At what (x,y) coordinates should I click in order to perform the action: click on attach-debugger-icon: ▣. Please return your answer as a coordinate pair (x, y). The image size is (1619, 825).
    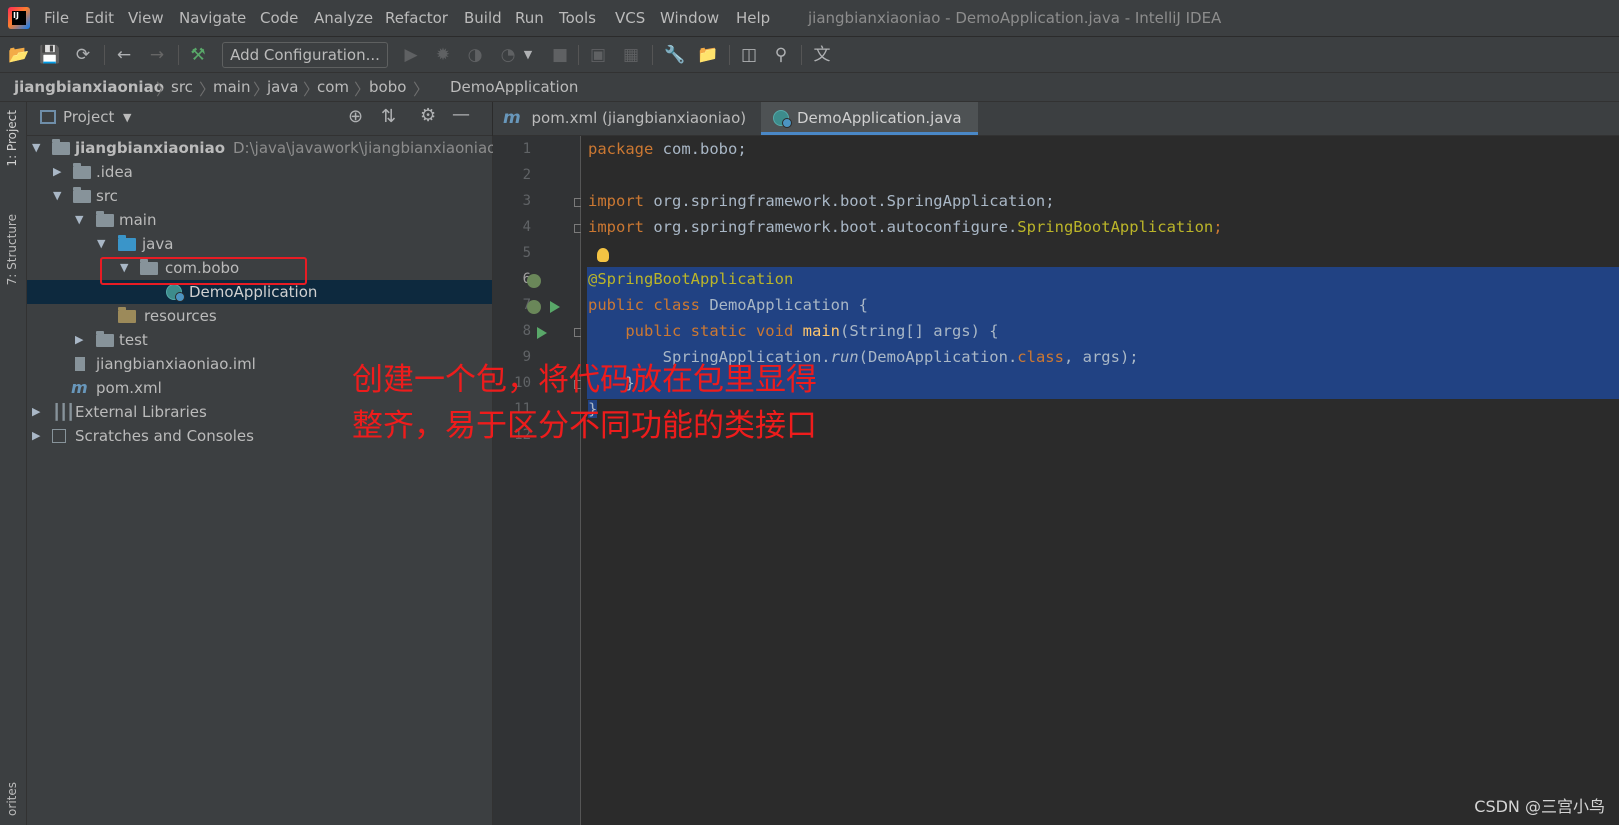
    Looking at the image, I should click on (598, 55).